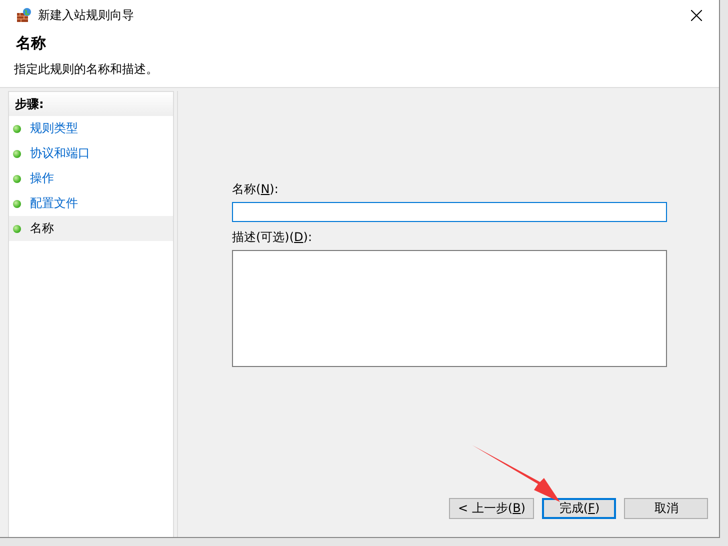  I want to click on step-item: 配置文件, so click(91, 203).